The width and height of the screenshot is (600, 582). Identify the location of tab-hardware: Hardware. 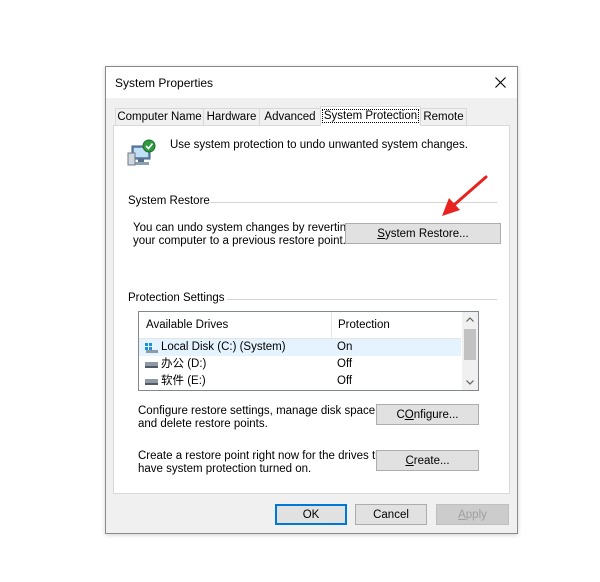
(231, 116).